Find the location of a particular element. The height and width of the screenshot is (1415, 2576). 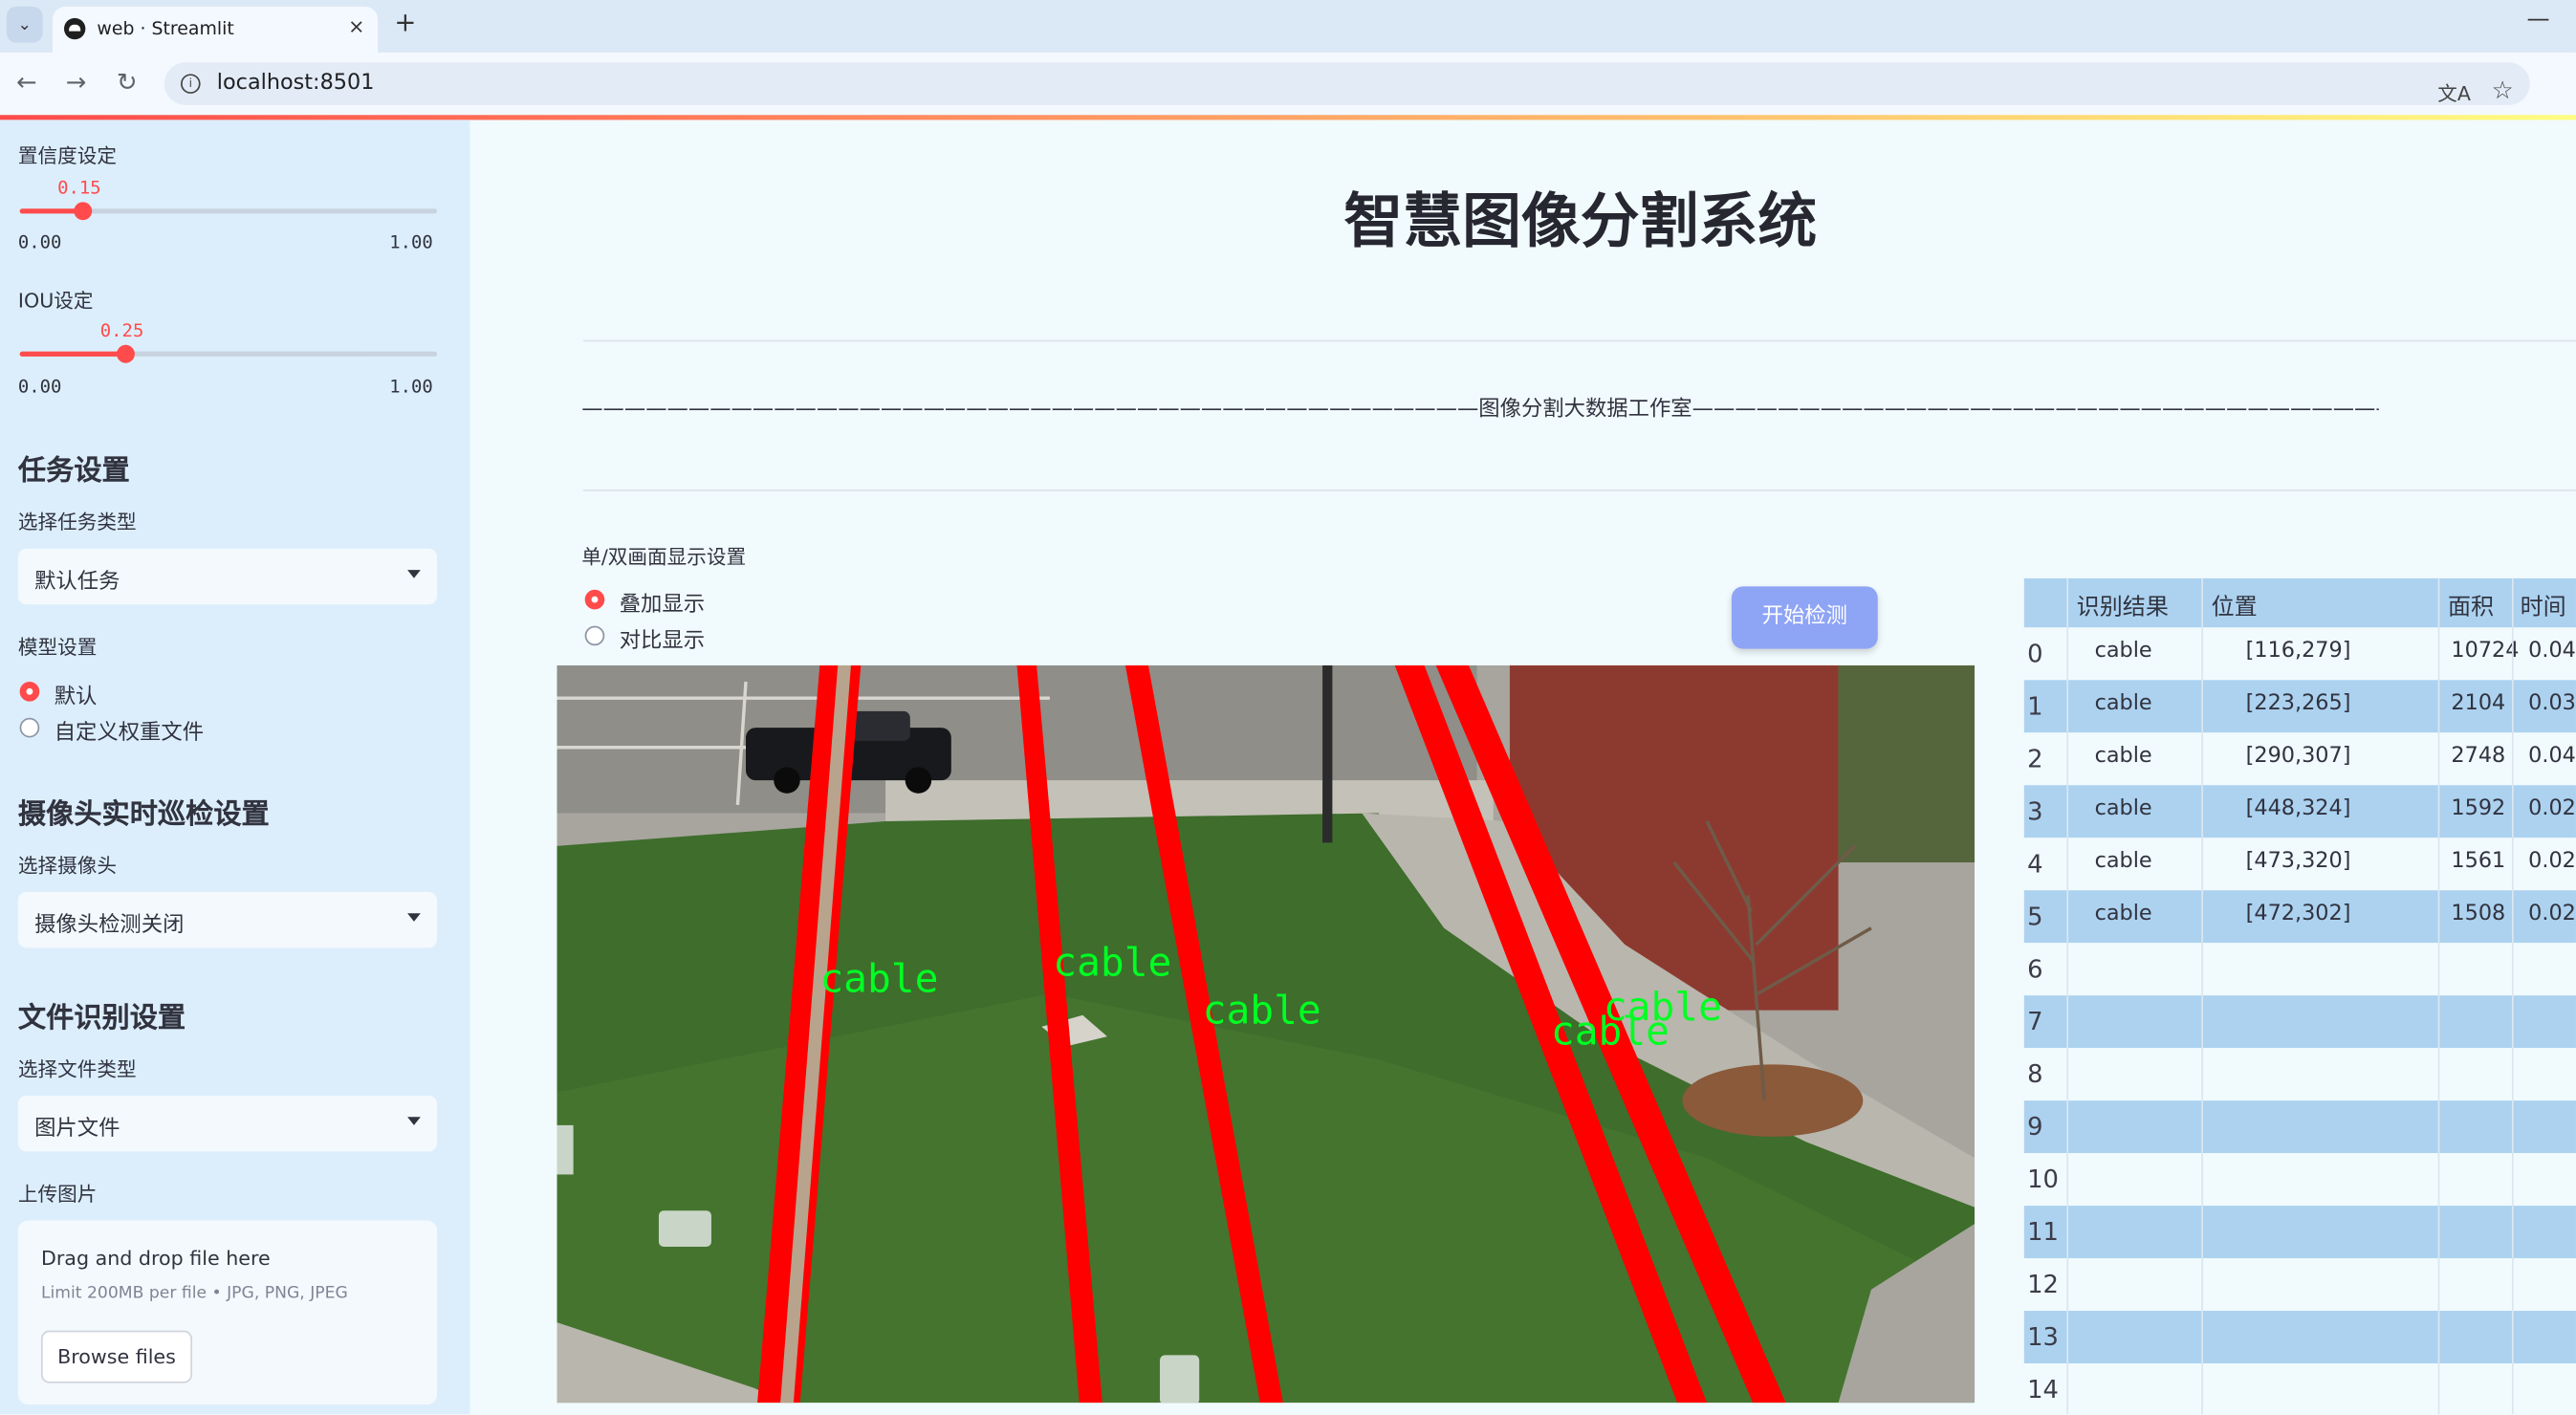

dropzone-title: Drag and drop file here is located at coordinates (155, 1259).